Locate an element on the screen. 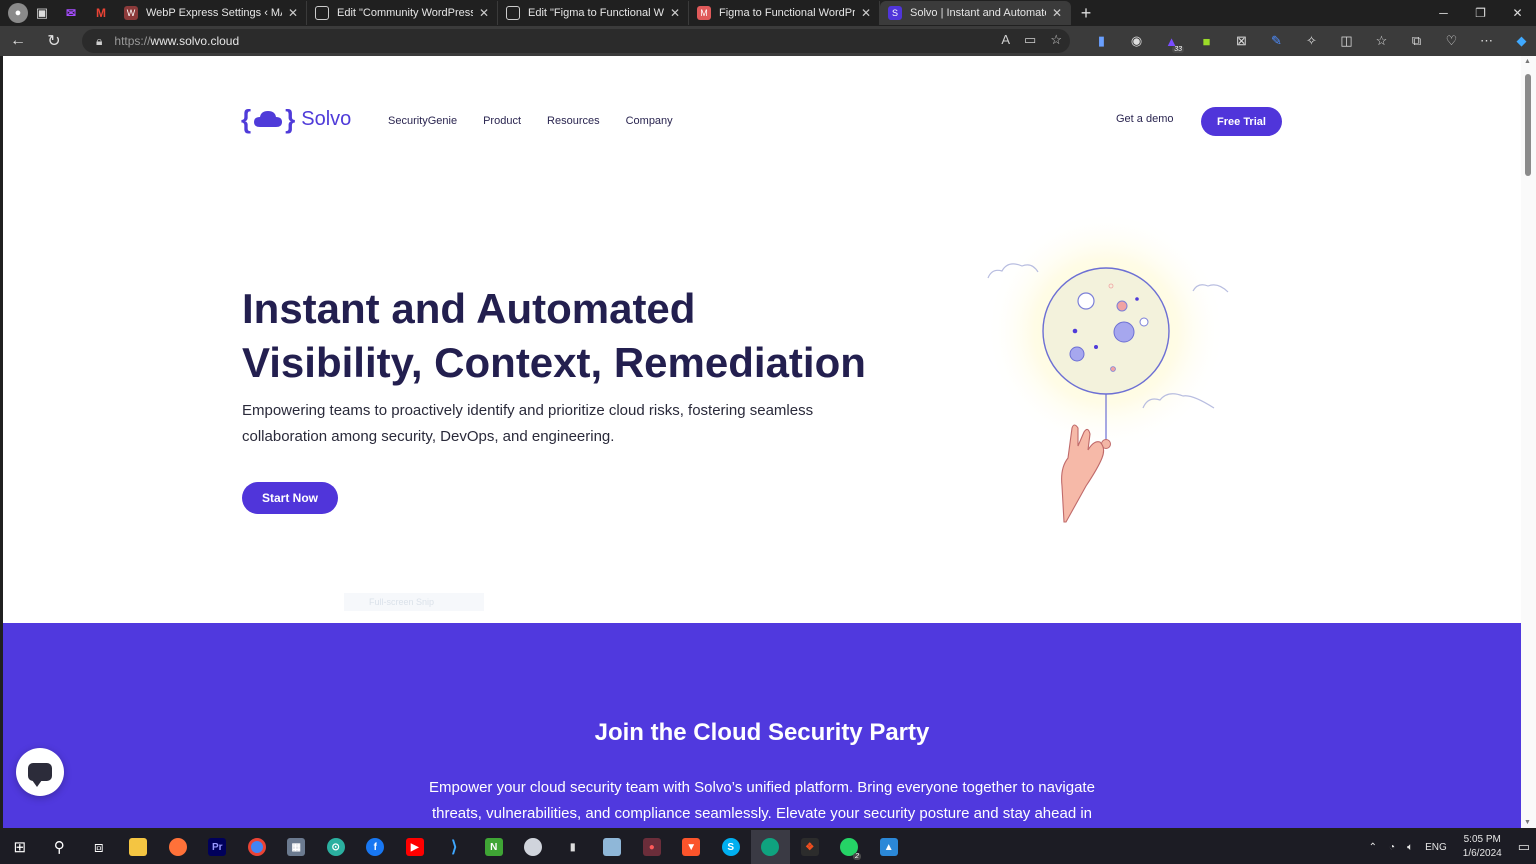 This screenshot has width=1536, height=864. tab-title: WebP Express Settings ‹ MA UXU is located at coordinates (214, 13).